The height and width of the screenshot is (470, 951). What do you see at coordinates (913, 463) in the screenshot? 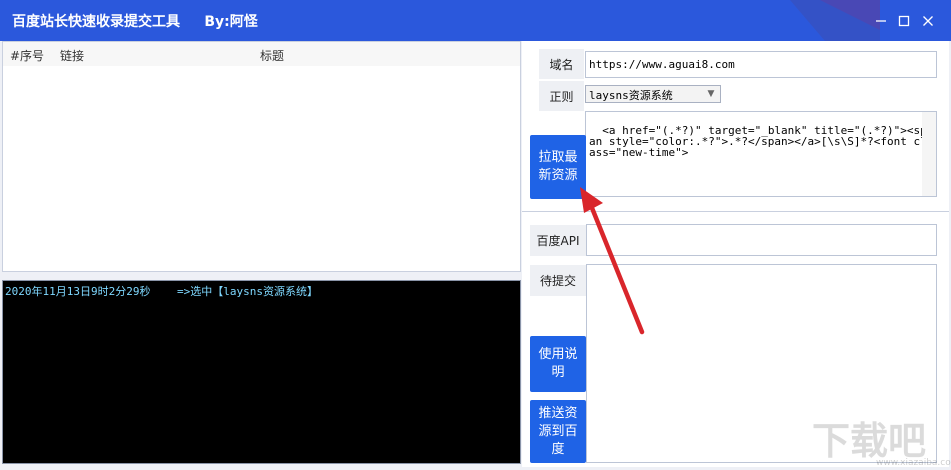
I see `watermark-url: www.xiazaiba.com` at bounding box center [913, 463].